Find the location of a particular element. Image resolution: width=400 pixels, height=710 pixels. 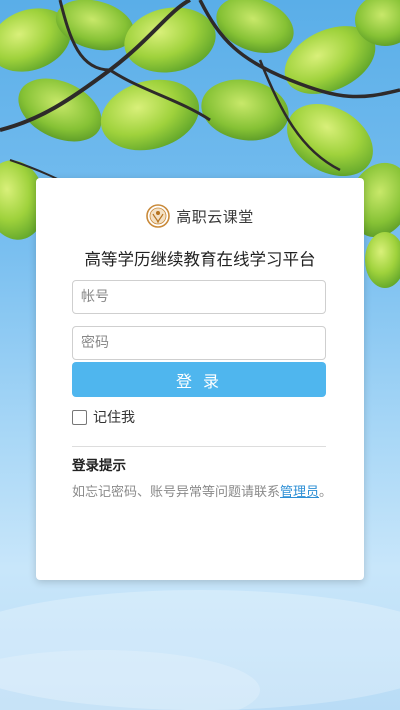

divider is located at coordinates (199, 446).